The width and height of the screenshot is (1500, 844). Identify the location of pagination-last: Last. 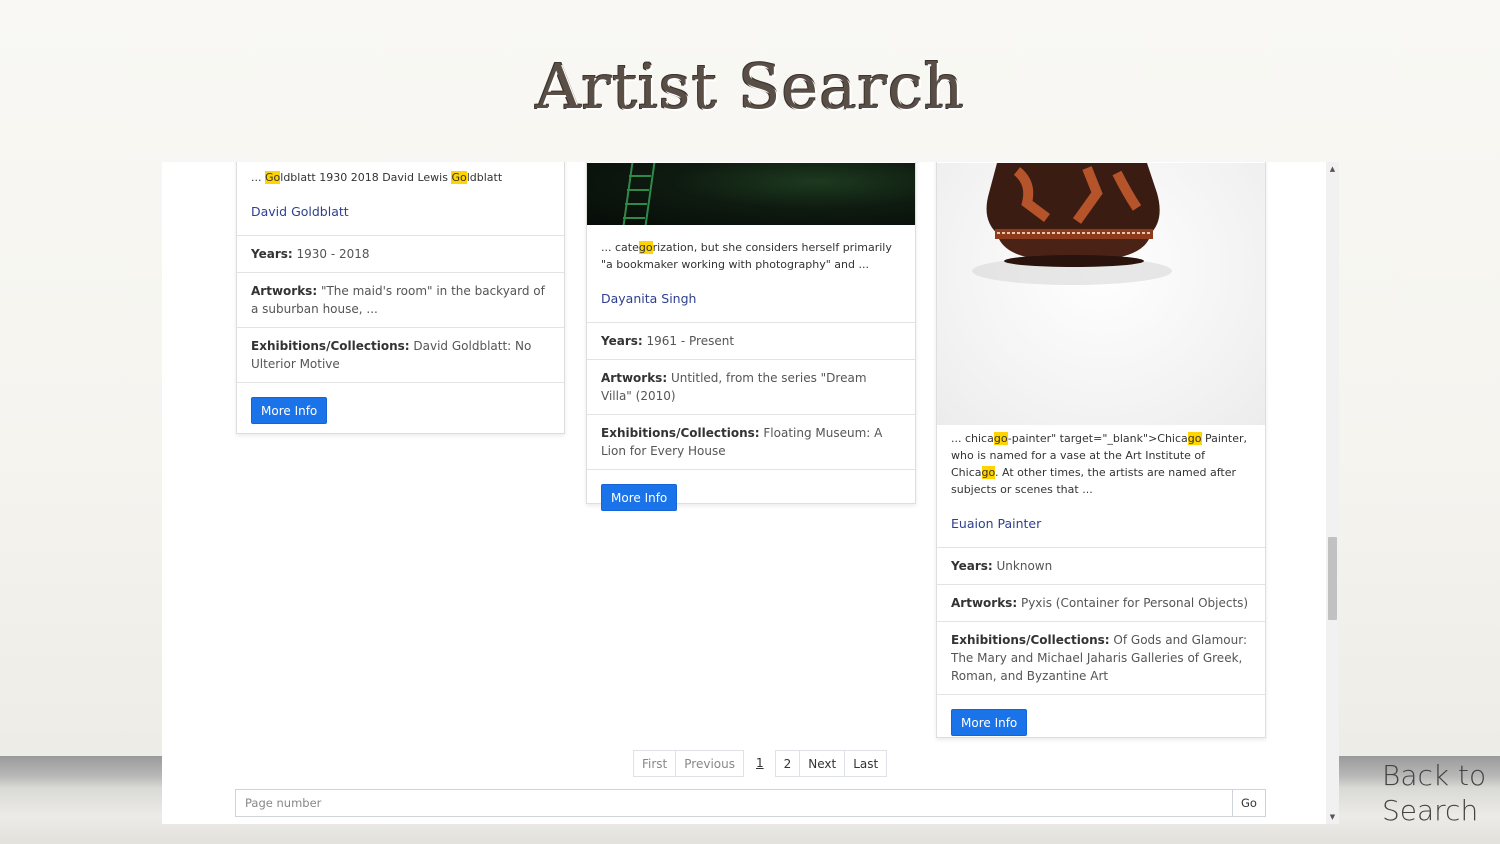
(866, 763).